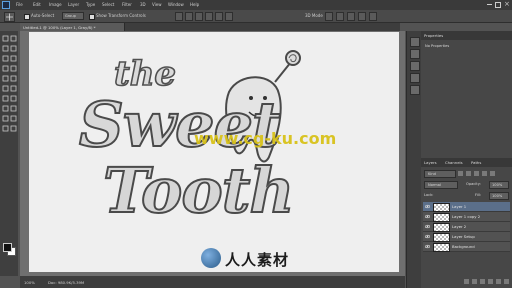 Image resolution: width=512 pixels, height=288 pixels. Describe the element at coordinates (441, 185) in the screenshot. I see `blend-mode-dropdown: Normal` at that location.